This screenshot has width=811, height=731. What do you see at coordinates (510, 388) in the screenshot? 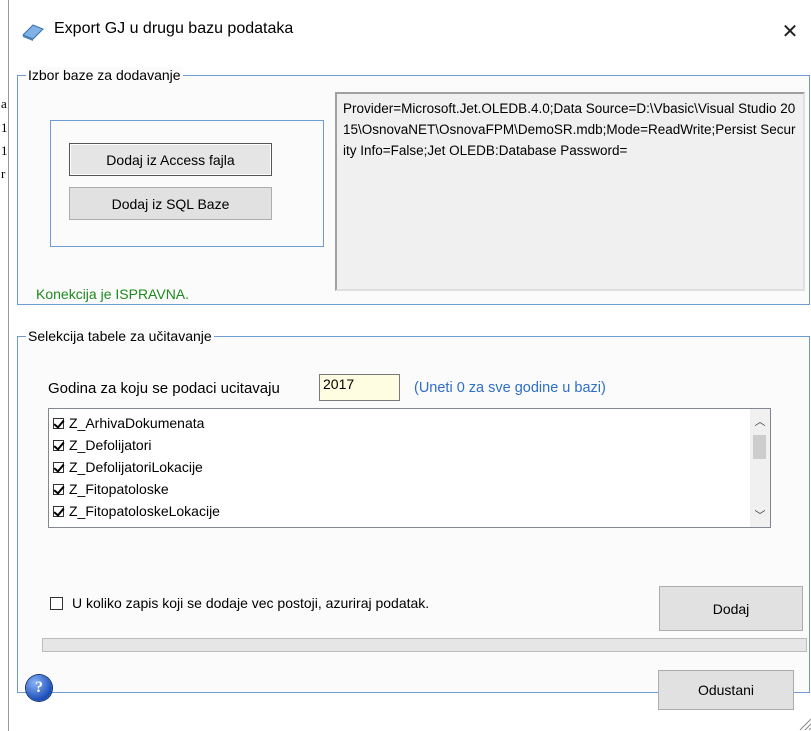
I see `year-hint: (Uneti 0 za sve godine u bazi)` at bounding box center [510, 388].